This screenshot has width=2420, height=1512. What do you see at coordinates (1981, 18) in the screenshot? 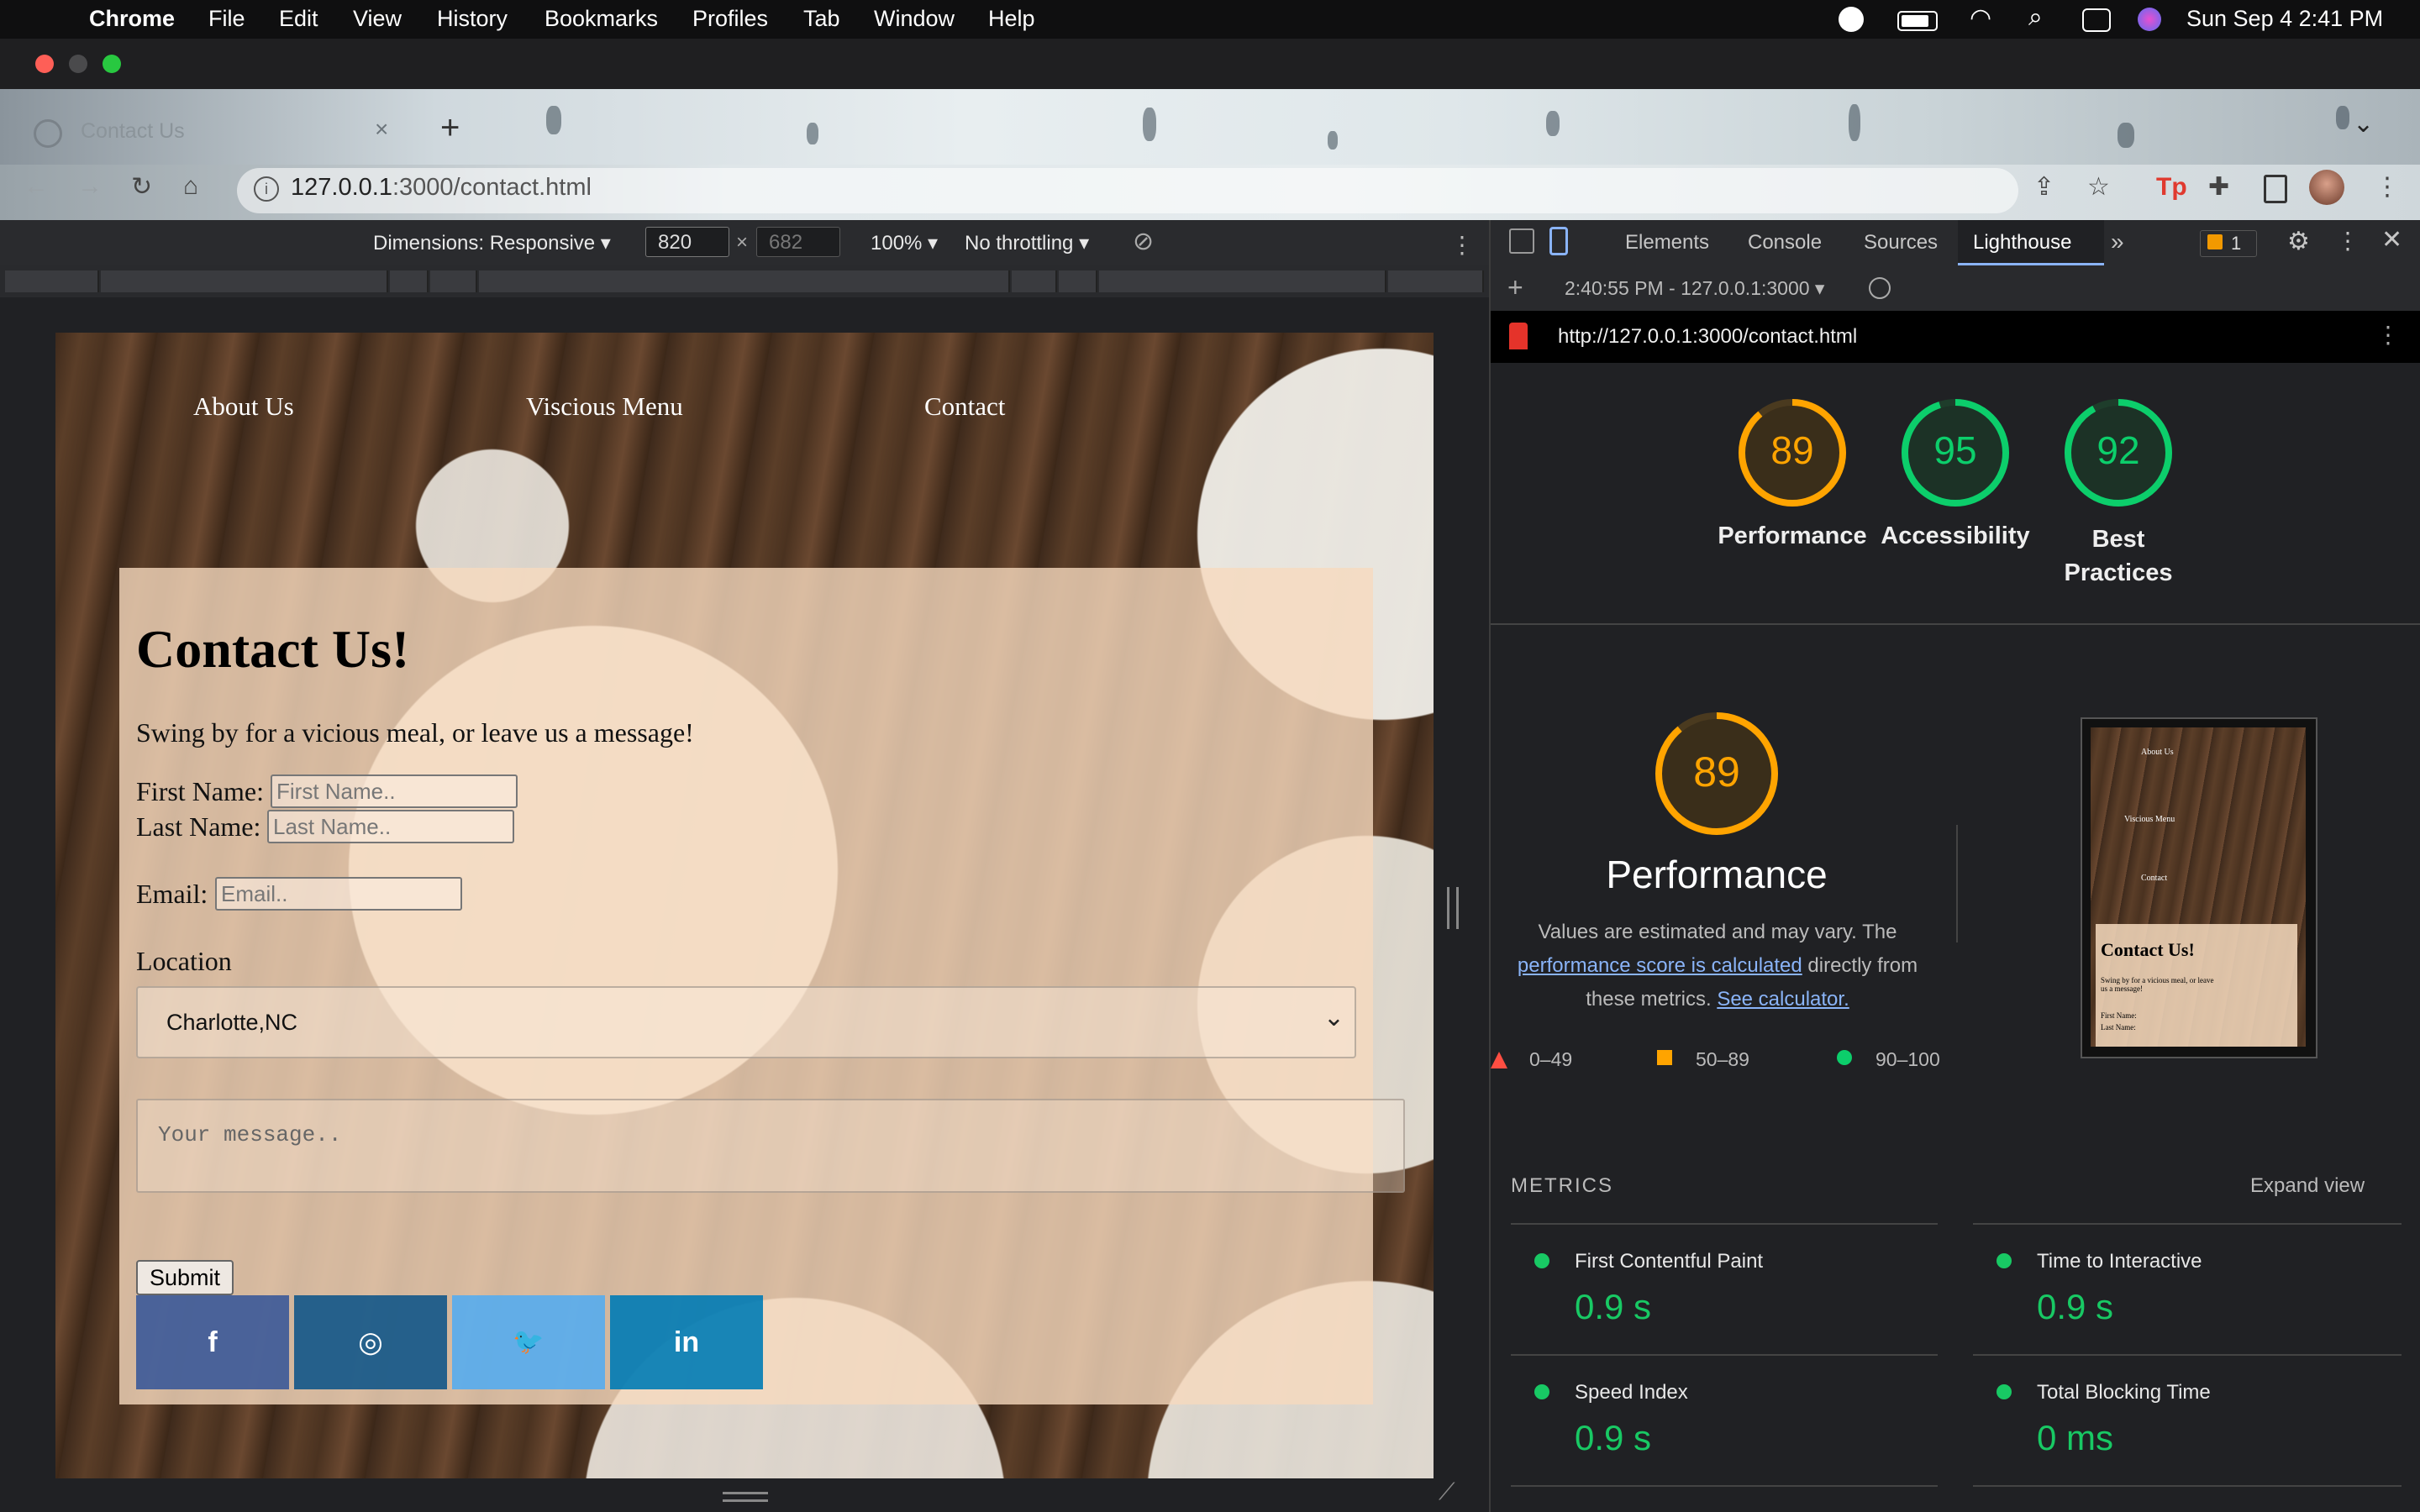
I see `wifi-icon: ◠` at bounding box center [1981, 18].